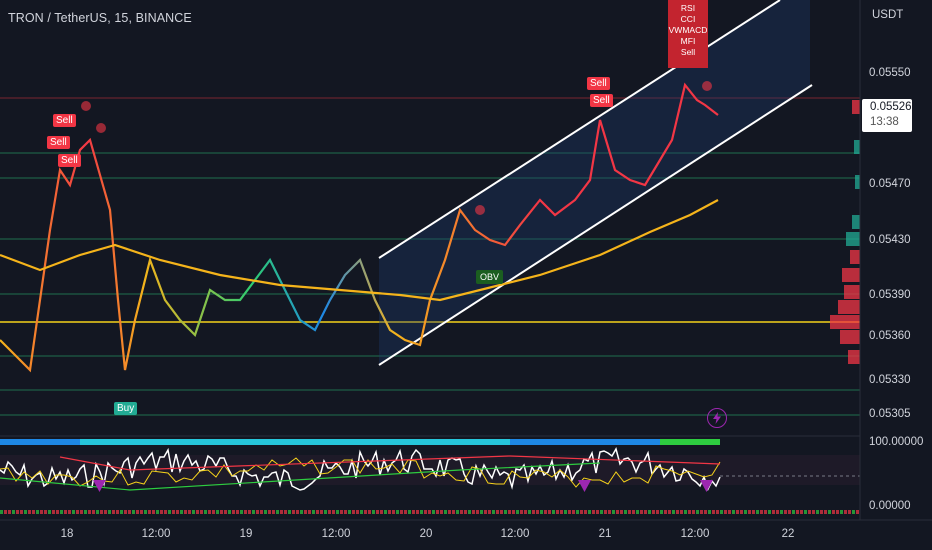  I want to click on last-price-value: 0.05526, so click(891, 107).